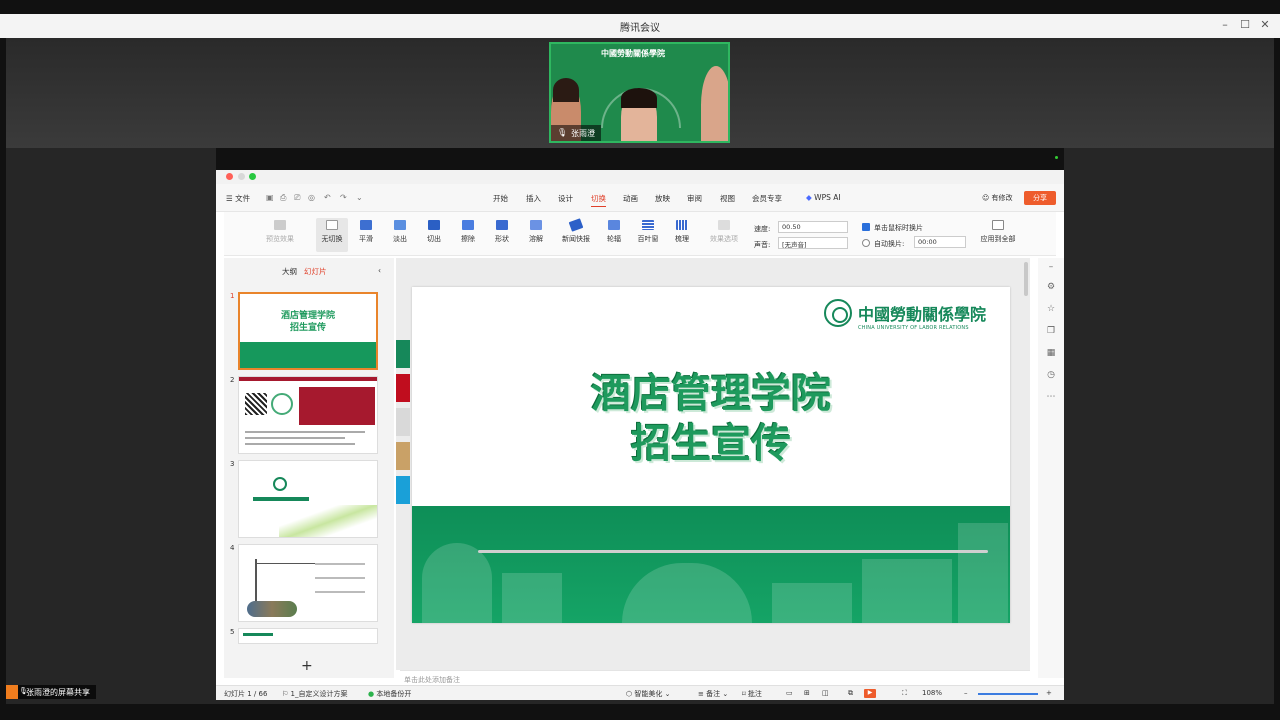  Describe the element at coordinates (1051, 353) in the screenshot. I see `image-icon: ▦` at that location.